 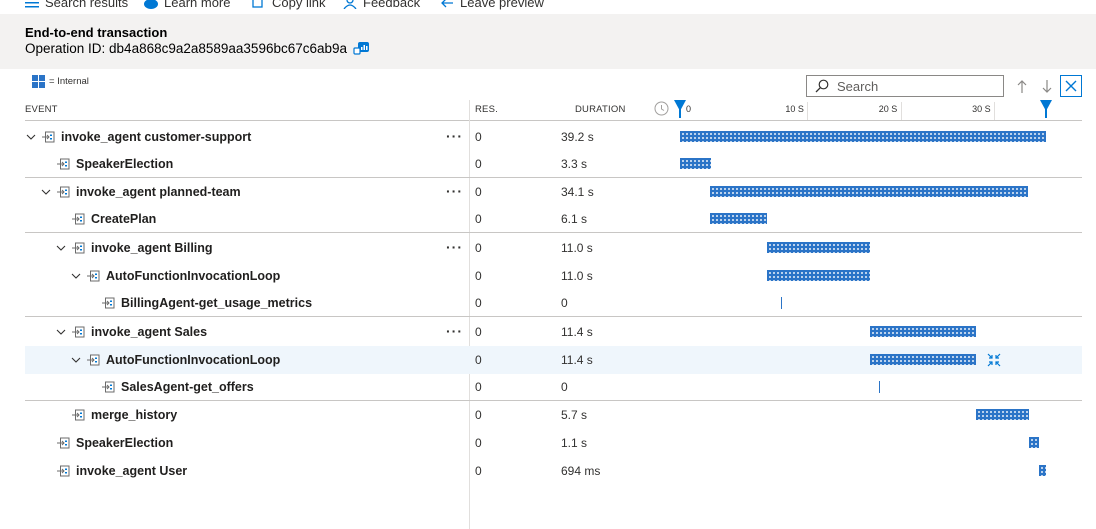 What do you see at coordinates (553, 360) in the screenshot?
I see `tree-row: AutoFunctionInvocationLoop 0 11.4 s` at bounding box center [553, 360].